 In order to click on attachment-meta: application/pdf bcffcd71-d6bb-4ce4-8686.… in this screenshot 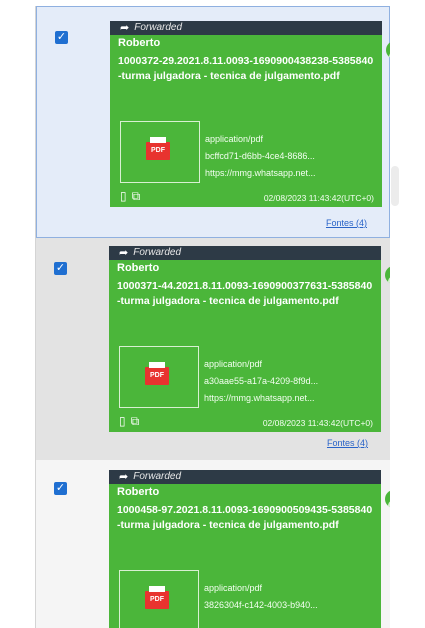, I will do `click(260, 156)`.